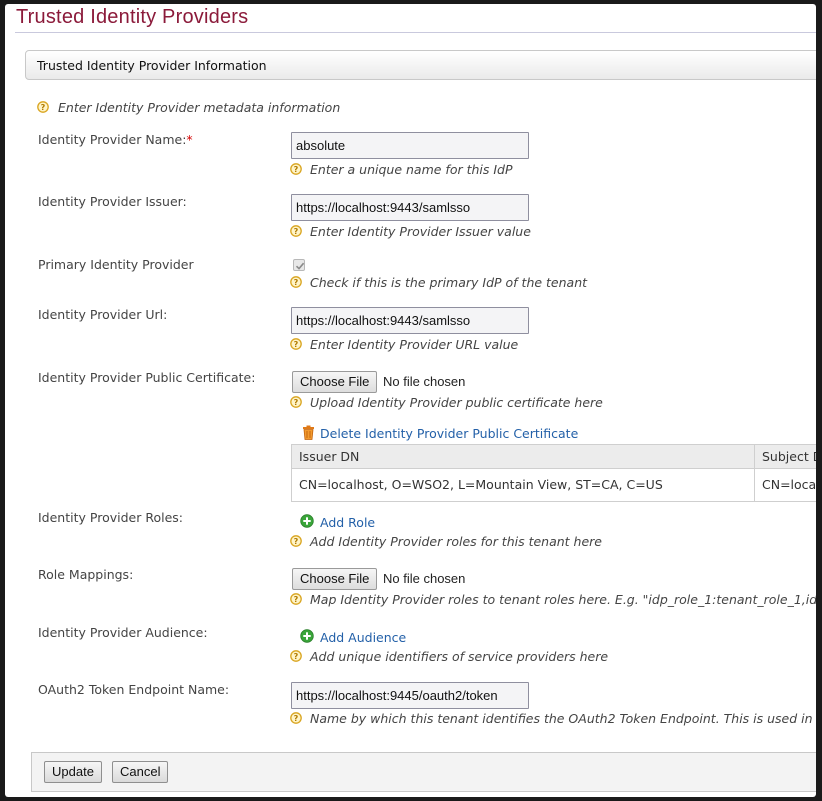 This screenshot has width=822, height=801. Describe the element at coordinates (411, 169) in the screenshot. I see `idp-name-hint: Enter a unique name for this IdP` at that location.